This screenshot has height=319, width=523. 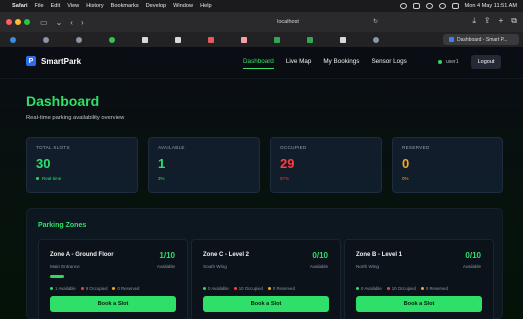 I want to click on zoom-window-button, so click(x=27, y=22).